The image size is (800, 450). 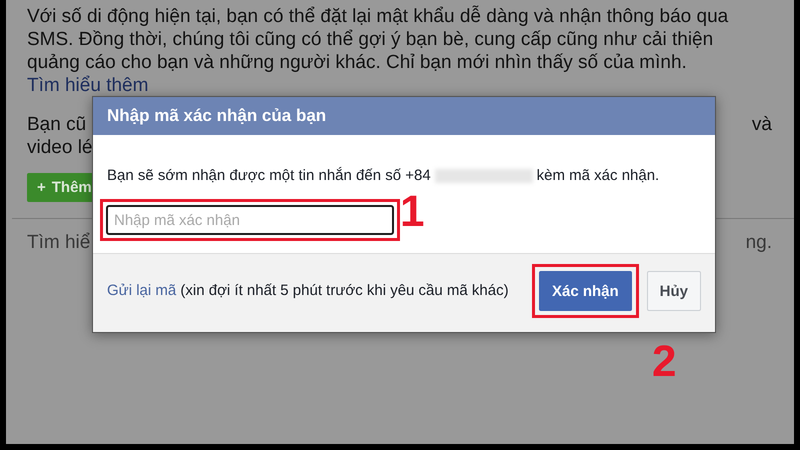 What do you see at coordinates (404, 116) in the screenshot?
I see `dialog-title: Nhập mã xác nhận của bạn` at bounding box center [404, 116].